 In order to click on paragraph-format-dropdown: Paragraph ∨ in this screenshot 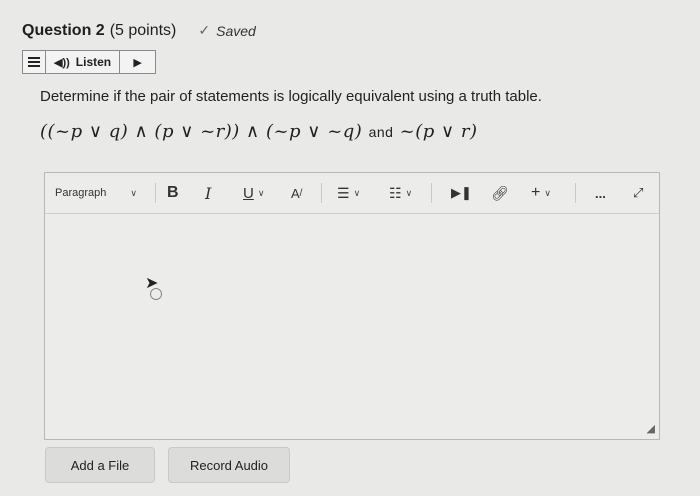, I will do `click(96, 193)`.